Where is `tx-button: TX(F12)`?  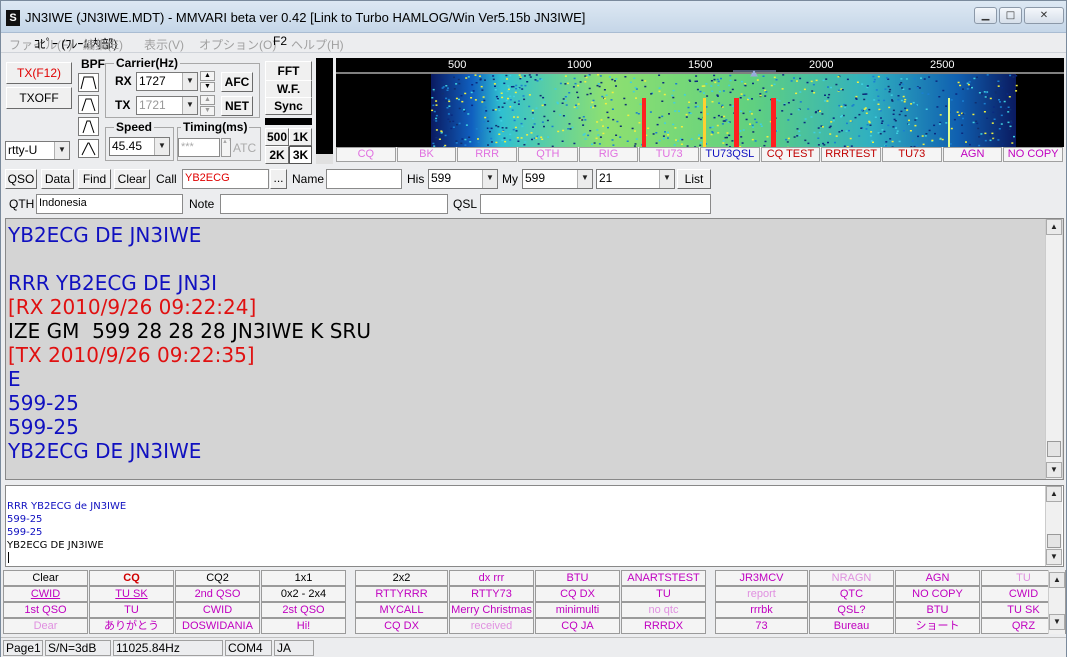 tx-button: TX(F12) is located at coordinates (39, 73).